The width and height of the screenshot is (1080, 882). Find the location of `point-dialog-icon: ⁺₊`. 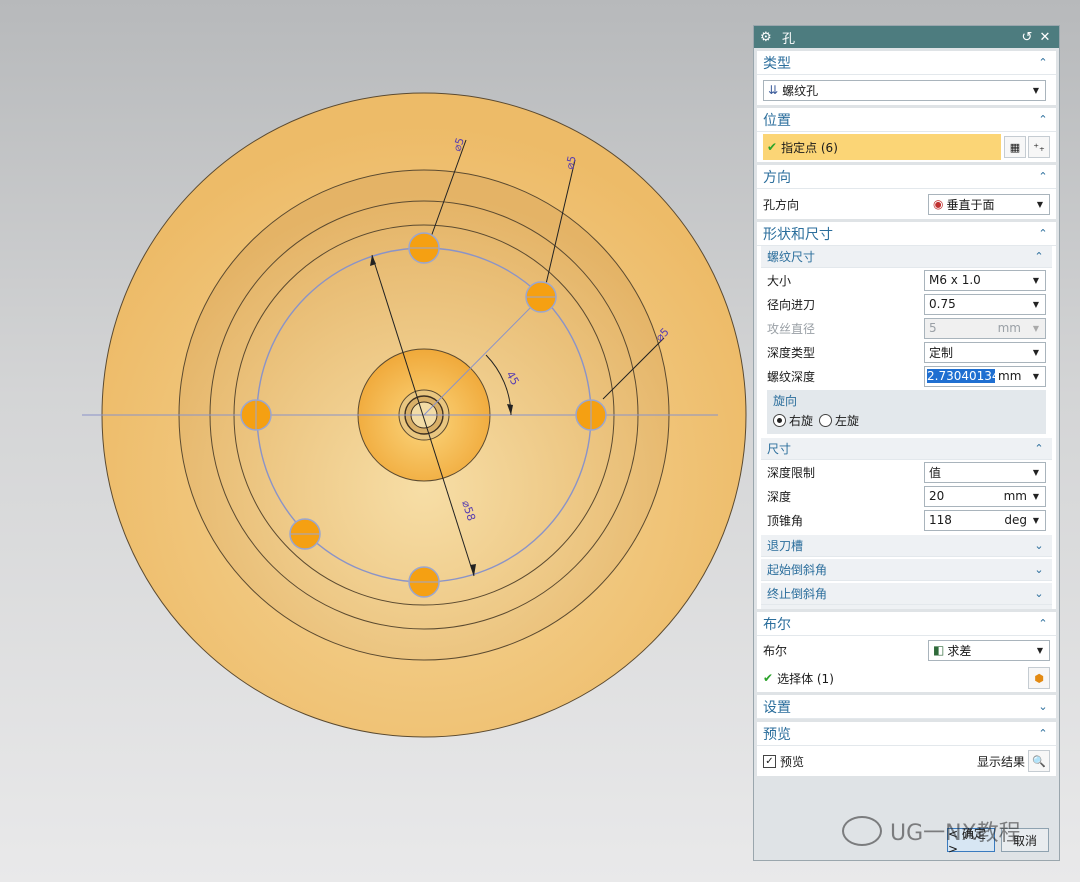

point-dialog-icon: ⁺₊ is located at coordinates (1039, 147).